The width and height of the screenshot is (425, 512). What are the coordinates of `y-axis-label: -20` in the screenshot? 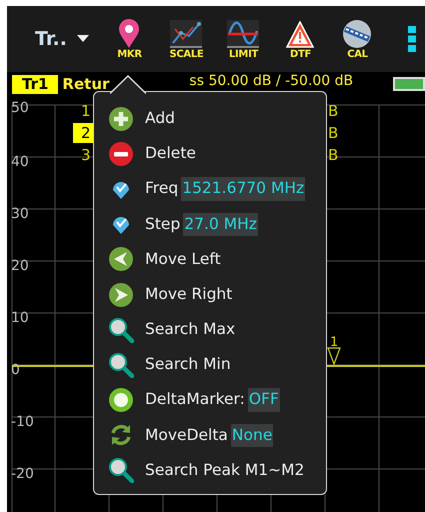 It's located at (22, 474).